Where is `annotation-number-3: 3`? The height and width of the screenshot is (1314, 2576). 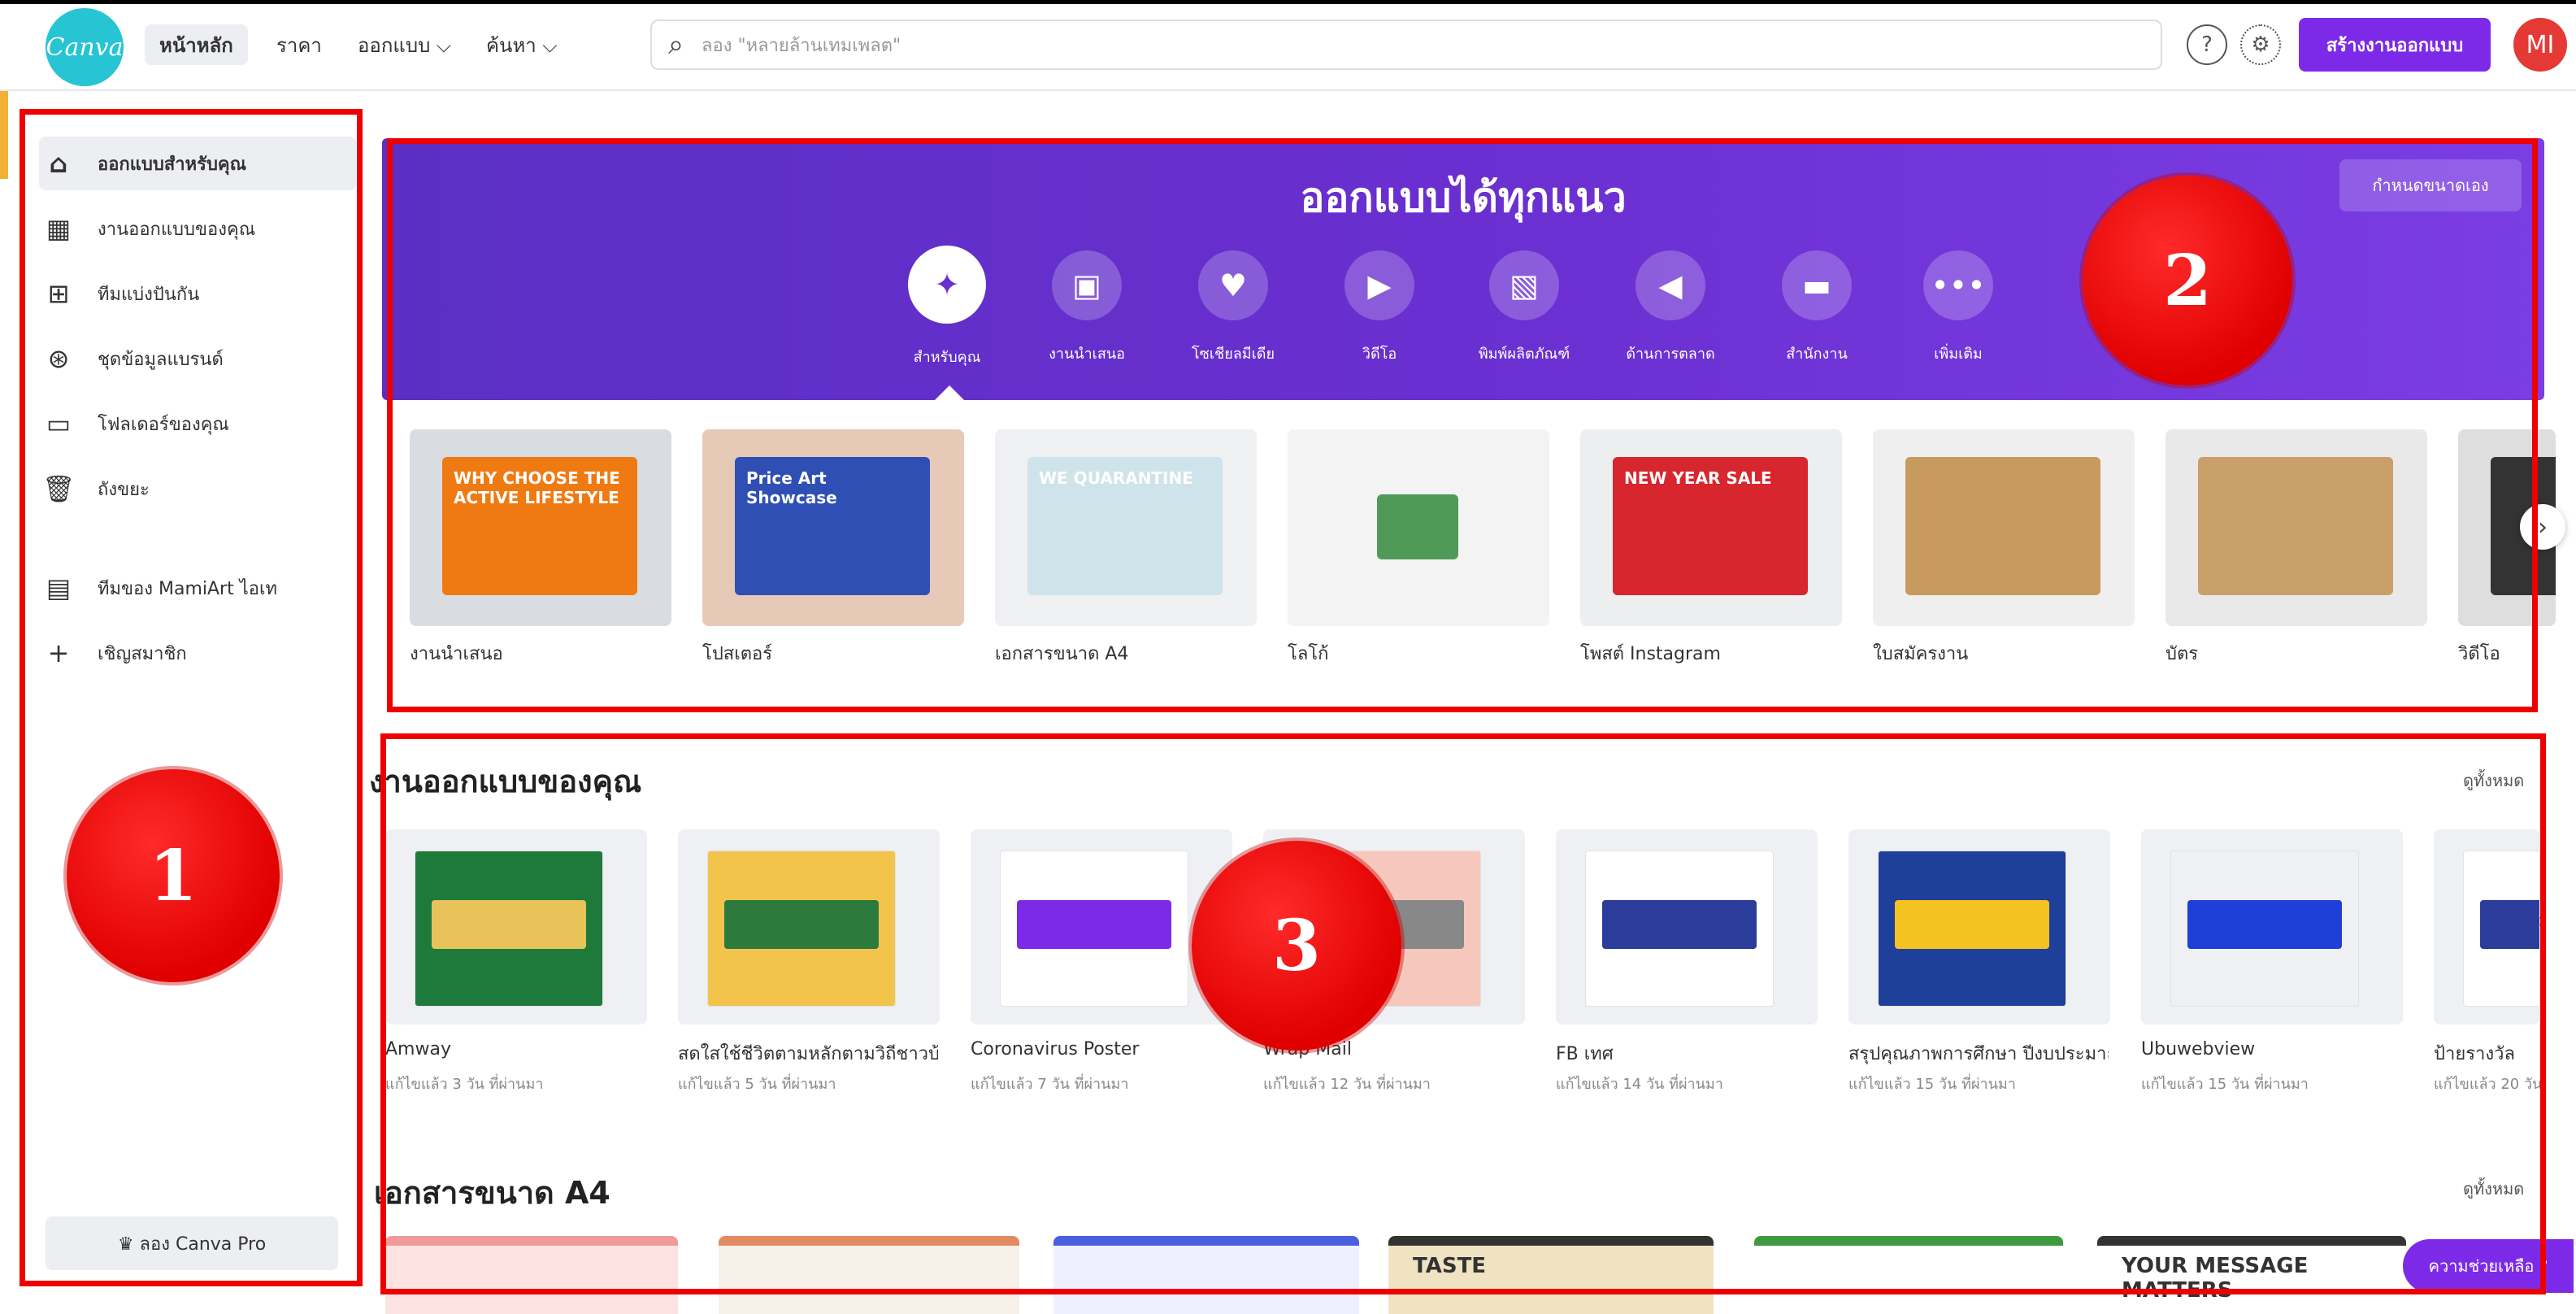
annotation-number-3: 3 is located at coordinates (1296, 946).